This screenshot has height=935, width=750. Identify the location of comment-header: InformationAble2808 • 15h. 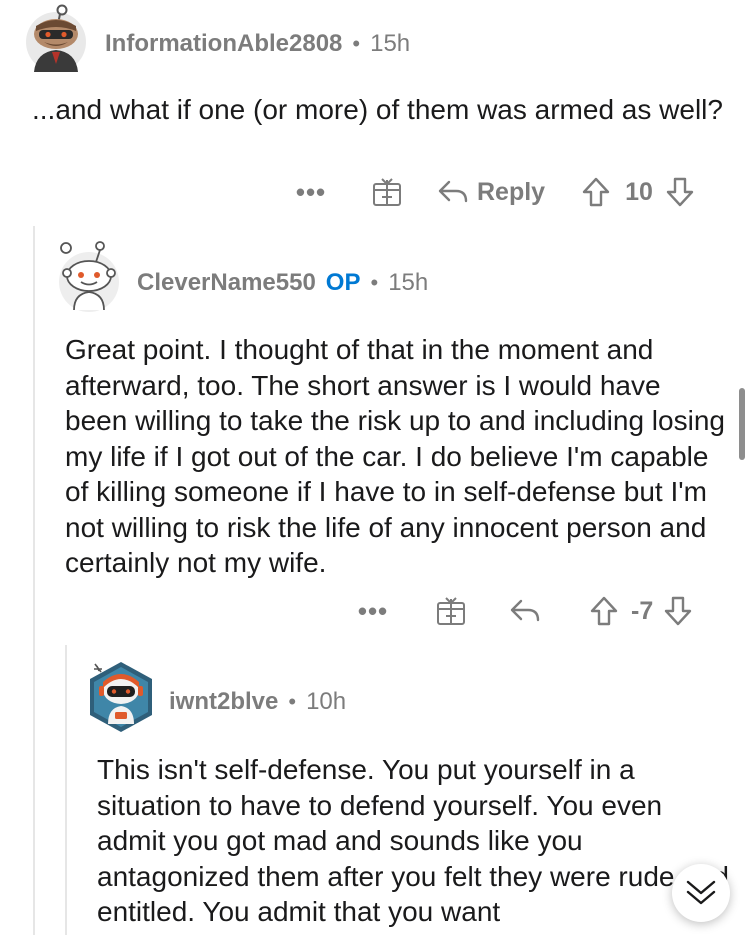
(257, 44).